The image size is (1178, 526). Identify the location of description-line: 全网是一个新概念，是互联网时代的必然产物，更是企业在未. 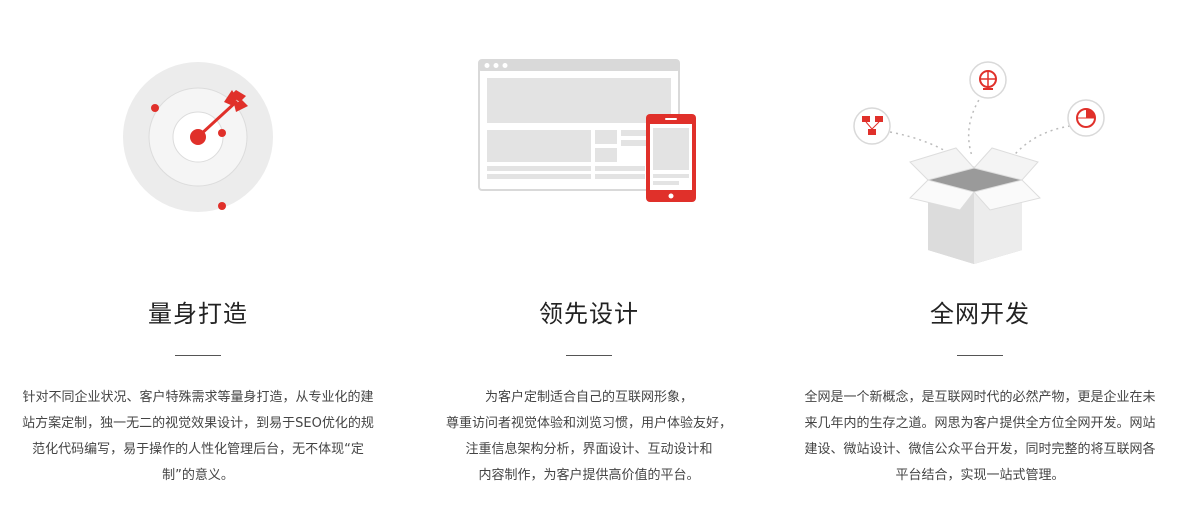
(980, 397).